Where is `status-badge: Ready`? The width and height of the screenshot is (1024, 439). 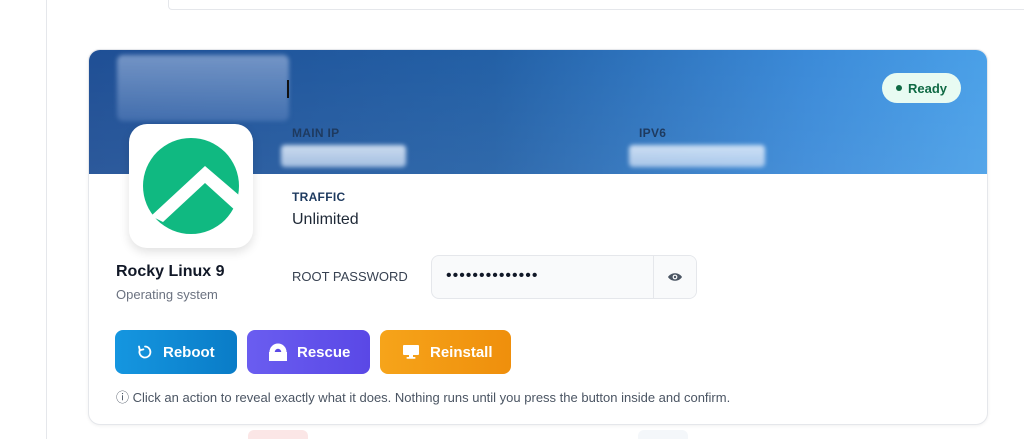 status-badge: Ready is located at coordinates (921, 88).